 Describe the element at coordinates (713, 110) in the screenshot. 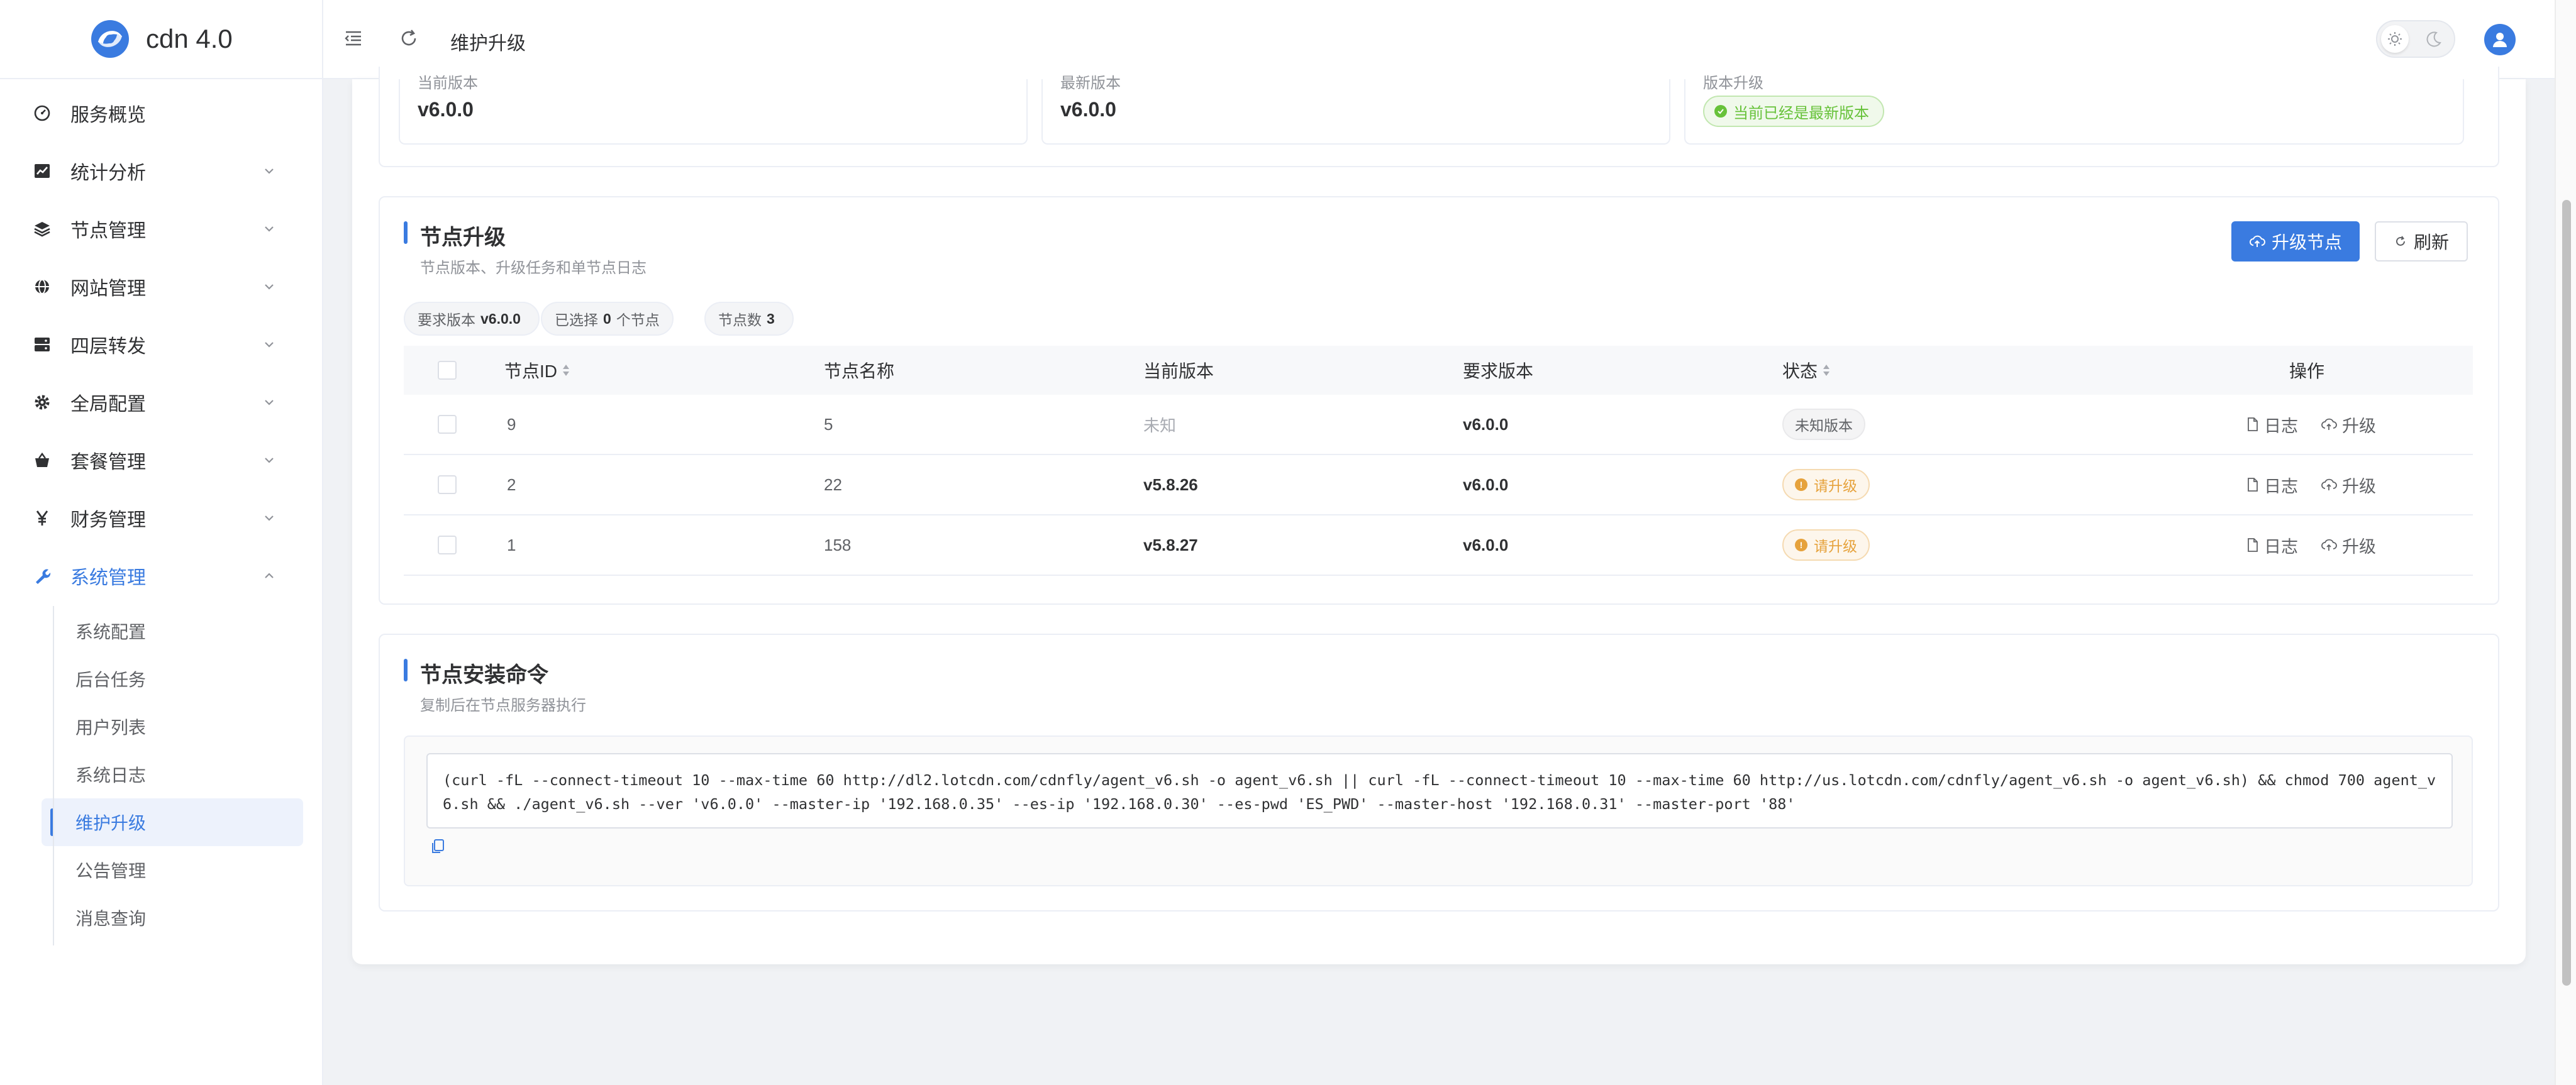

I see `current-version-box: 当前版本 v6.0.0` at that location.